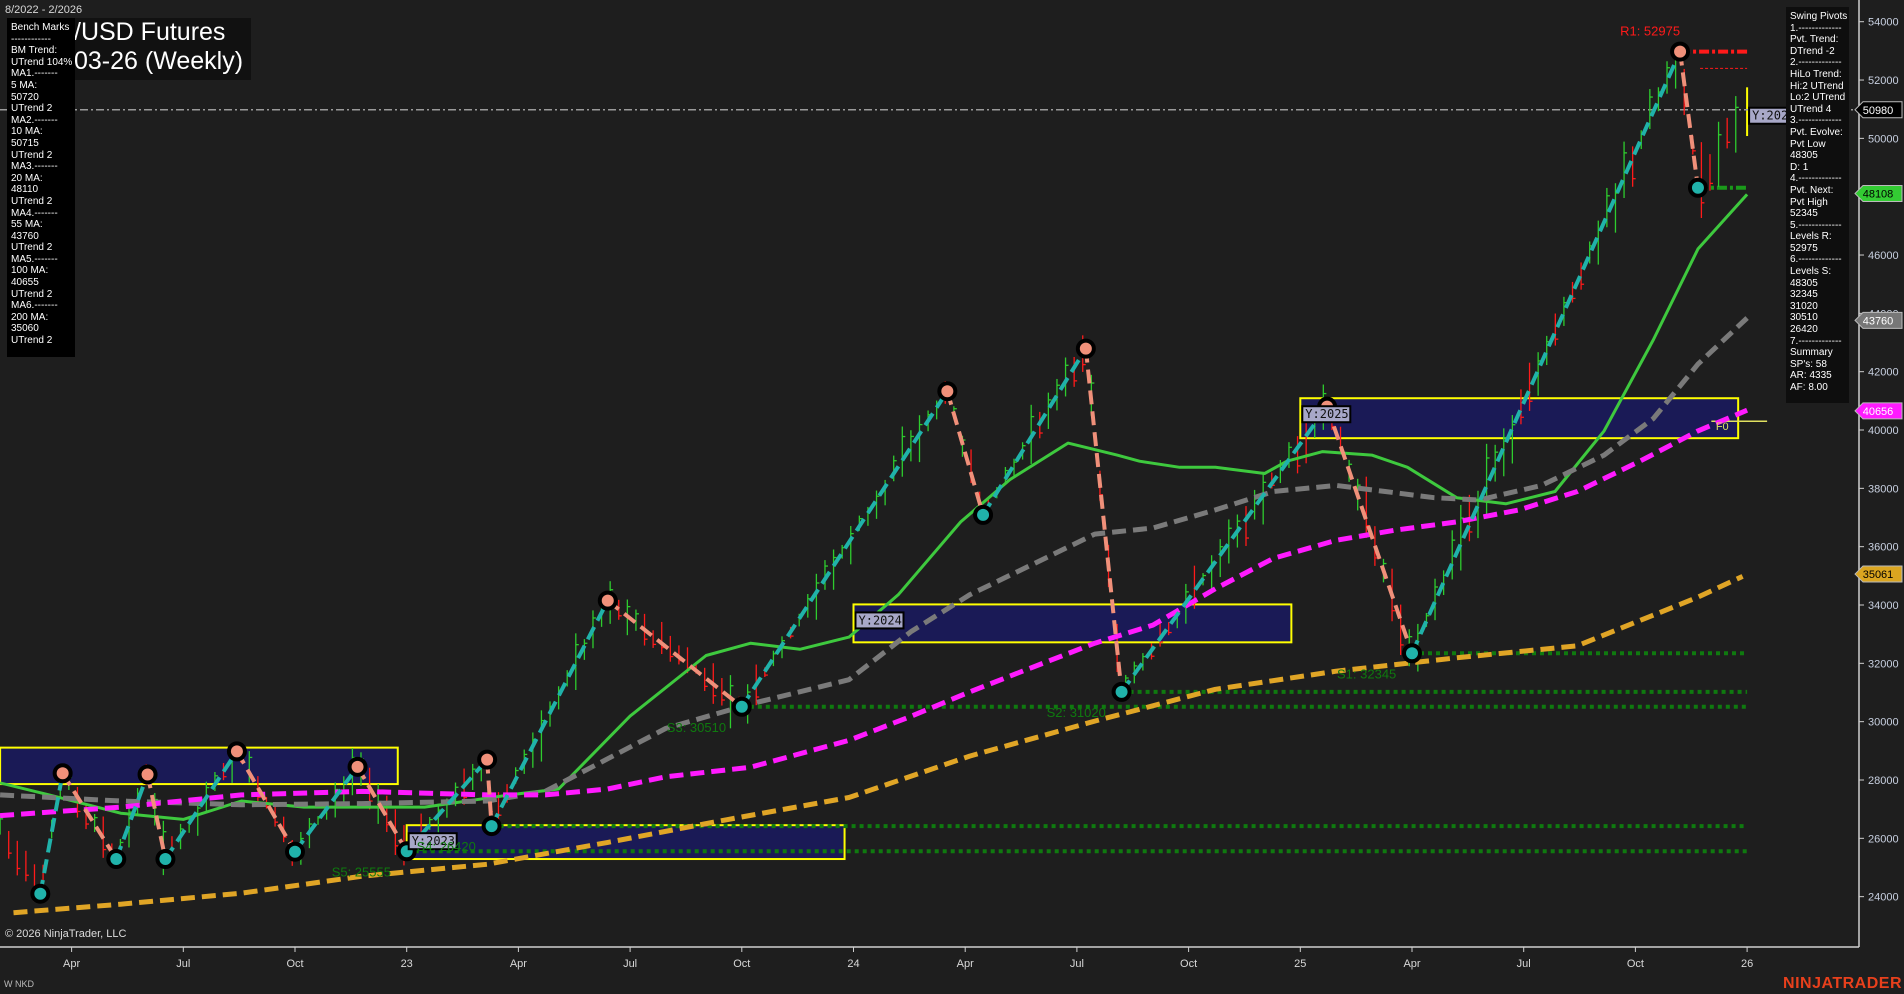  Describe the element at coordinates (1878, 574) in the screenshot. I see `price-tag: 35061` at that location.